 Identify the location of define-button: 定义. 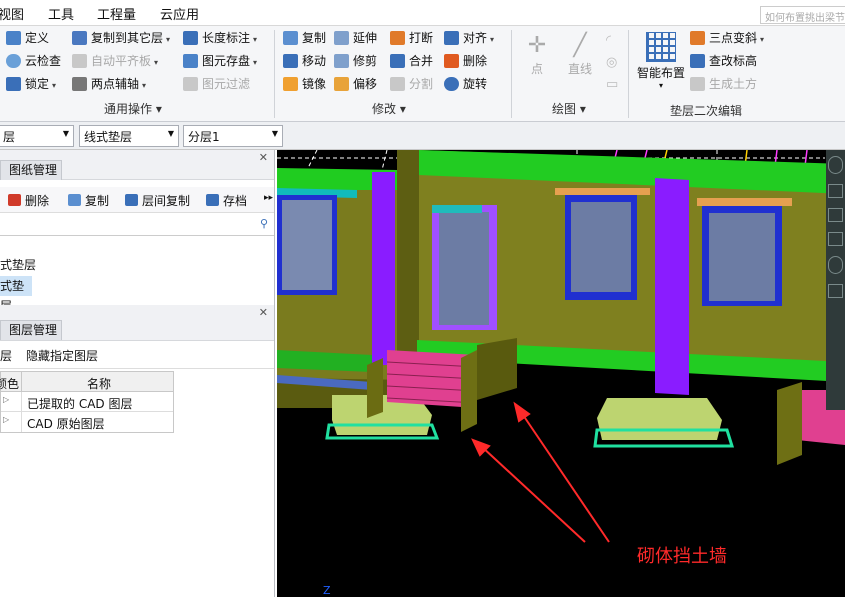
(26, 38).